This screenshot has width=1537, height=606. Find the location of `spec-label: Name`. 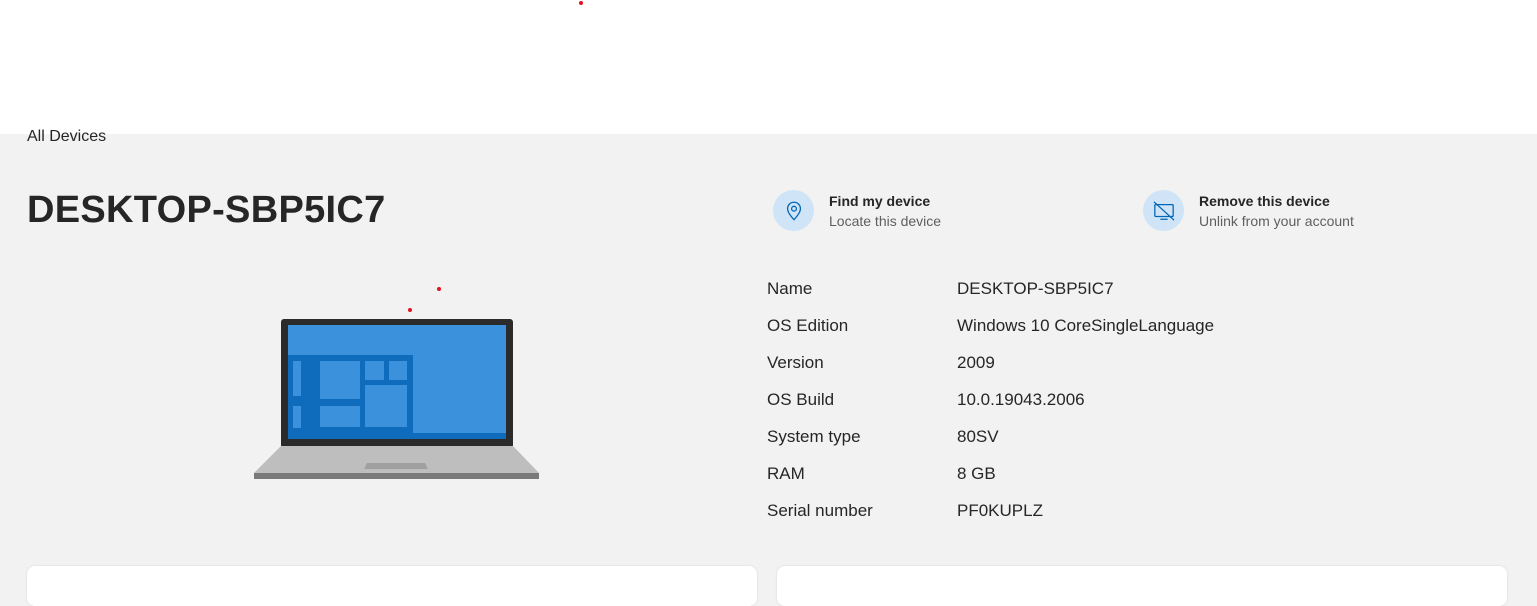

spec-label: Name is located at coordinates (790, 288).